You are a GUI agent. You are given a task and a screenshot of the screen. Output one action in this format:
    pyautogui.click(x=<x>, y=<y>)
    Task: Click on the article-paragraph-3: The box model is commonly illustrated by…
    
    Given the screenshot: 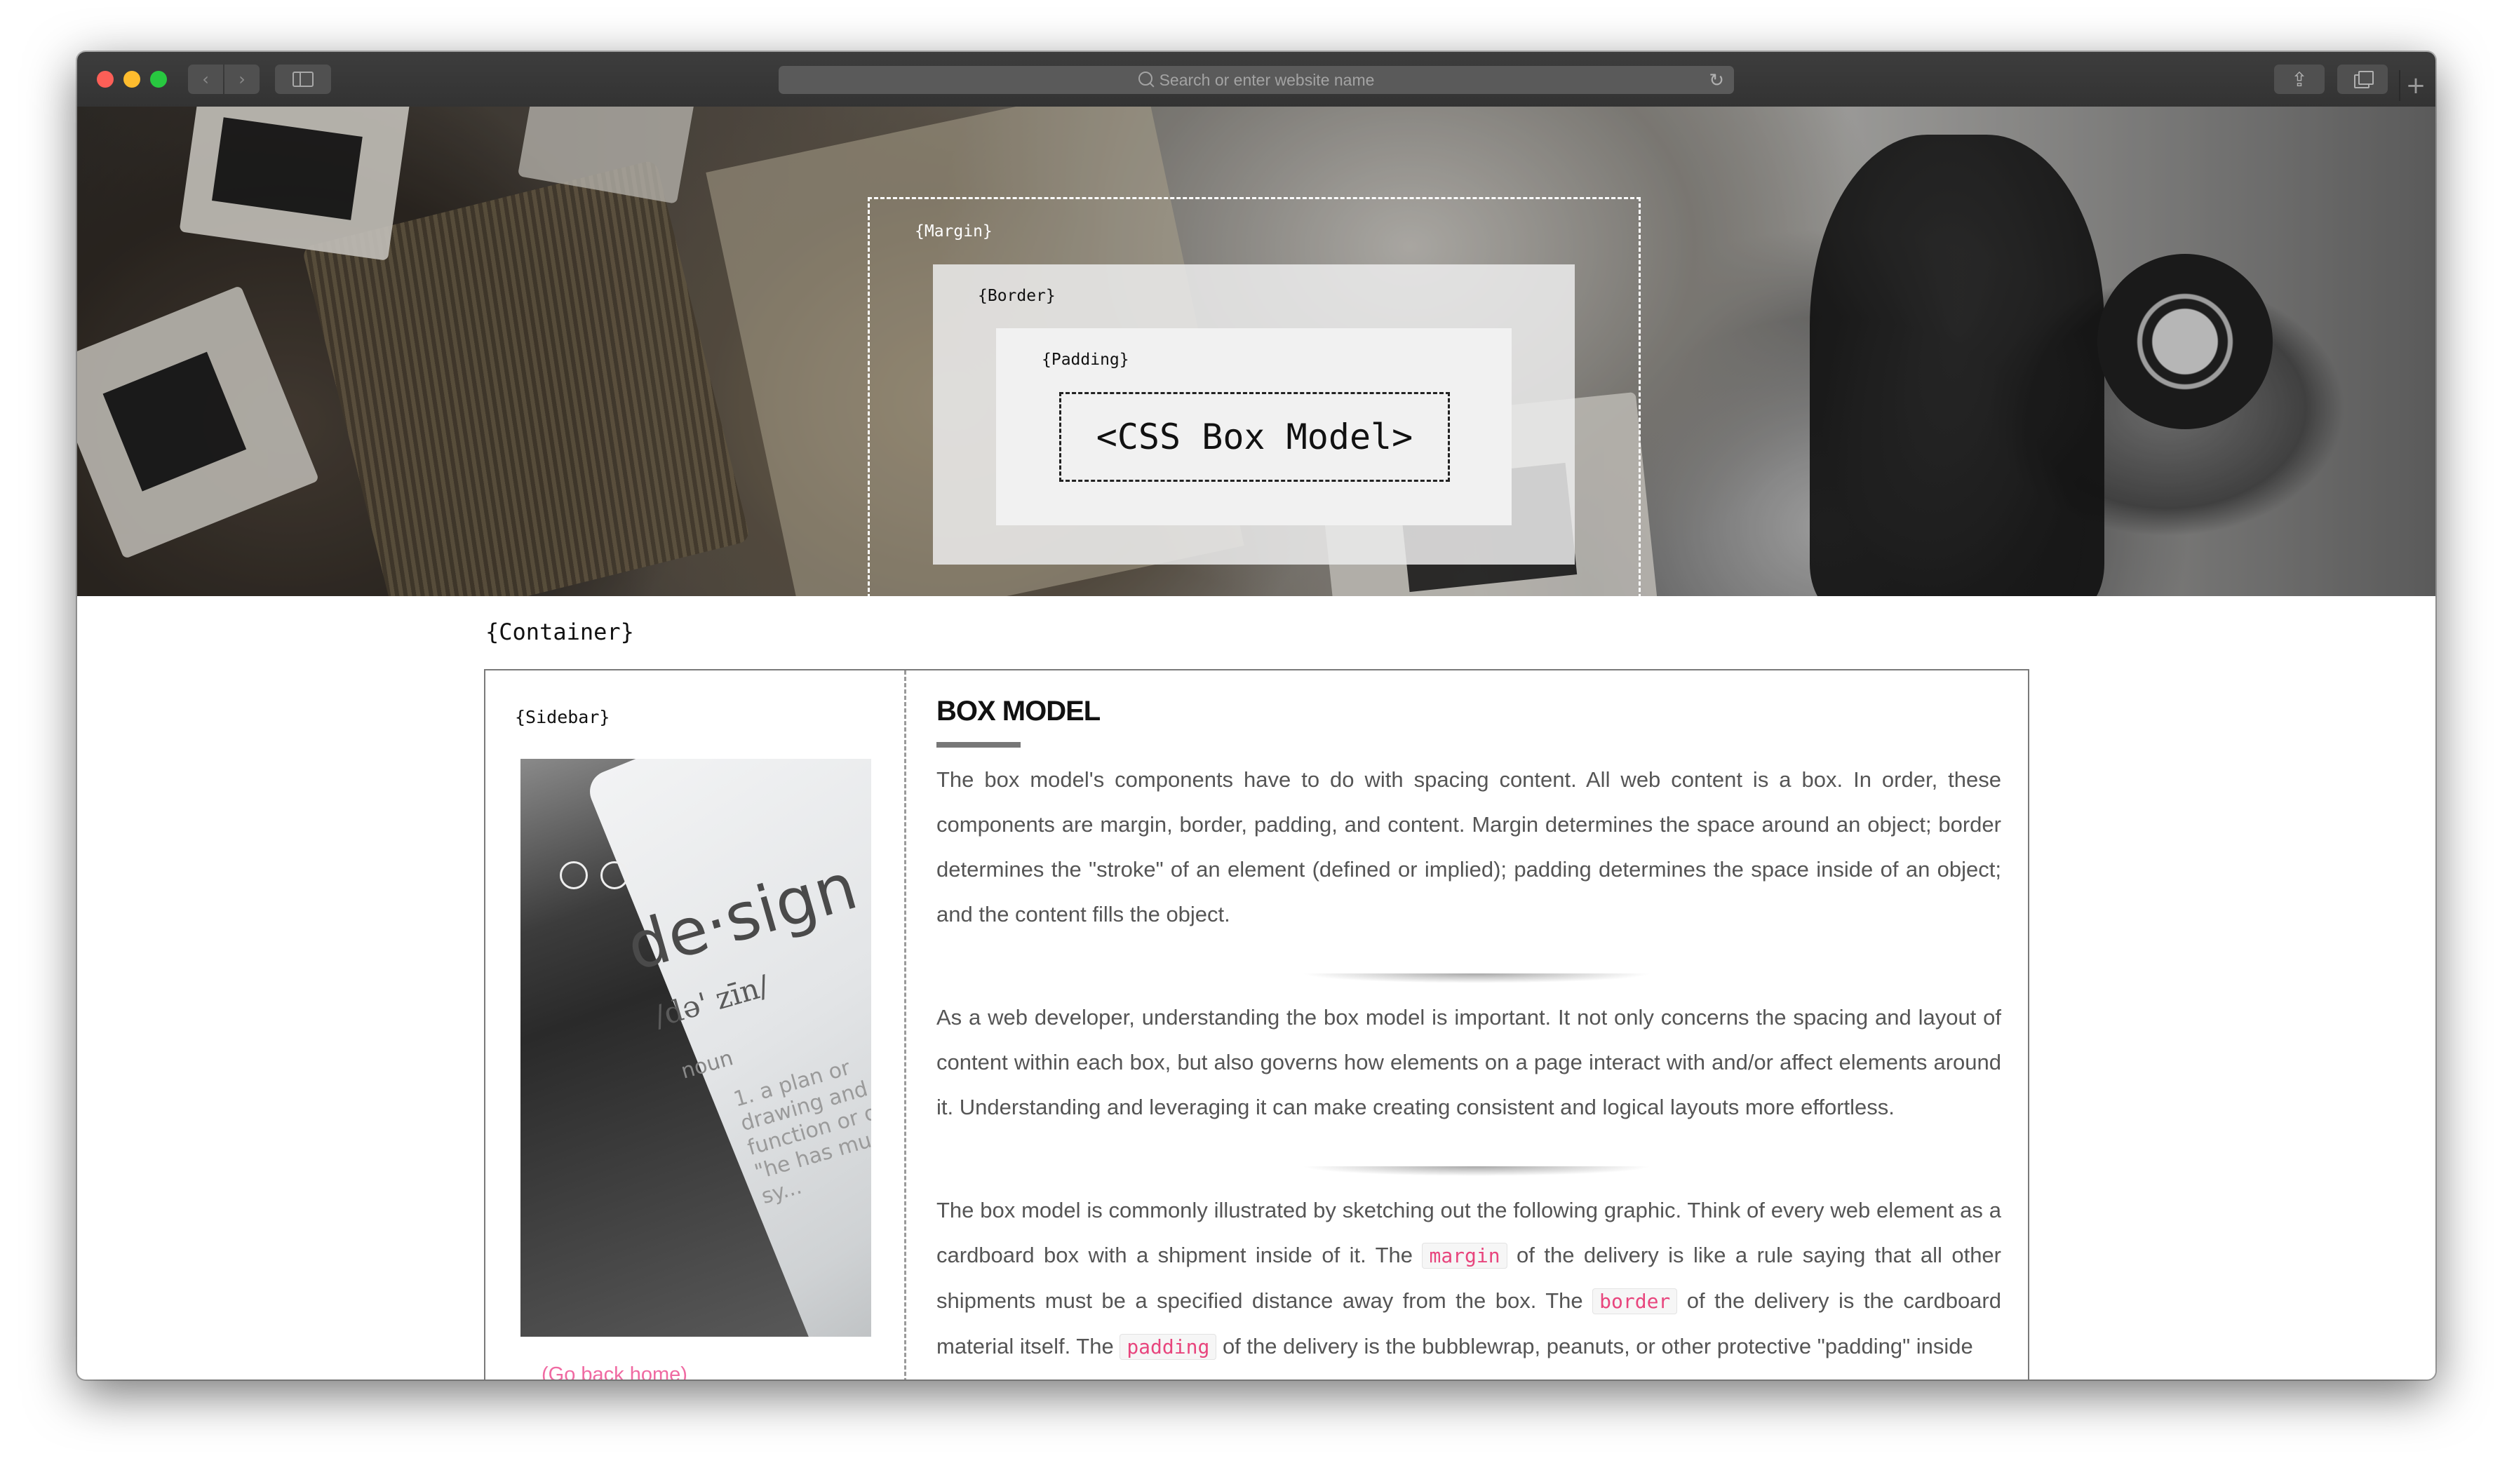 What is the action you would take?
    pyautogui.click(x=1469, y=1279)
    